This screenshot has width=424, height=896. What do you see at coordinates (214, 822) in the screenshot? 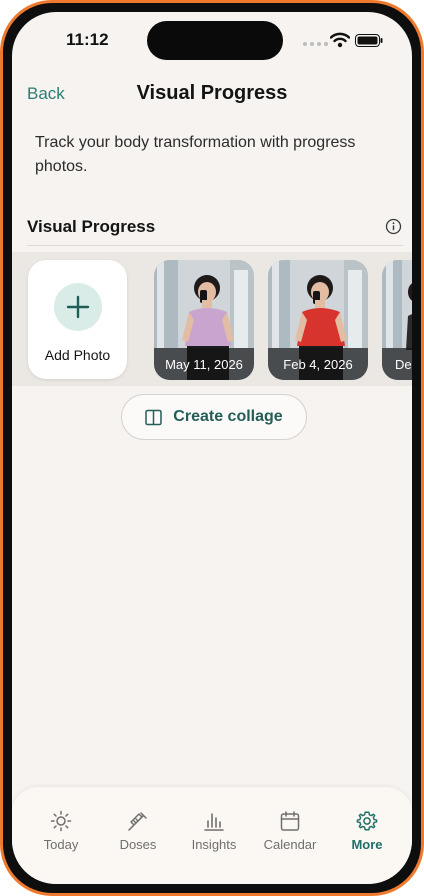
I see `bar-chart-icon` at bounding box center [214, 822].